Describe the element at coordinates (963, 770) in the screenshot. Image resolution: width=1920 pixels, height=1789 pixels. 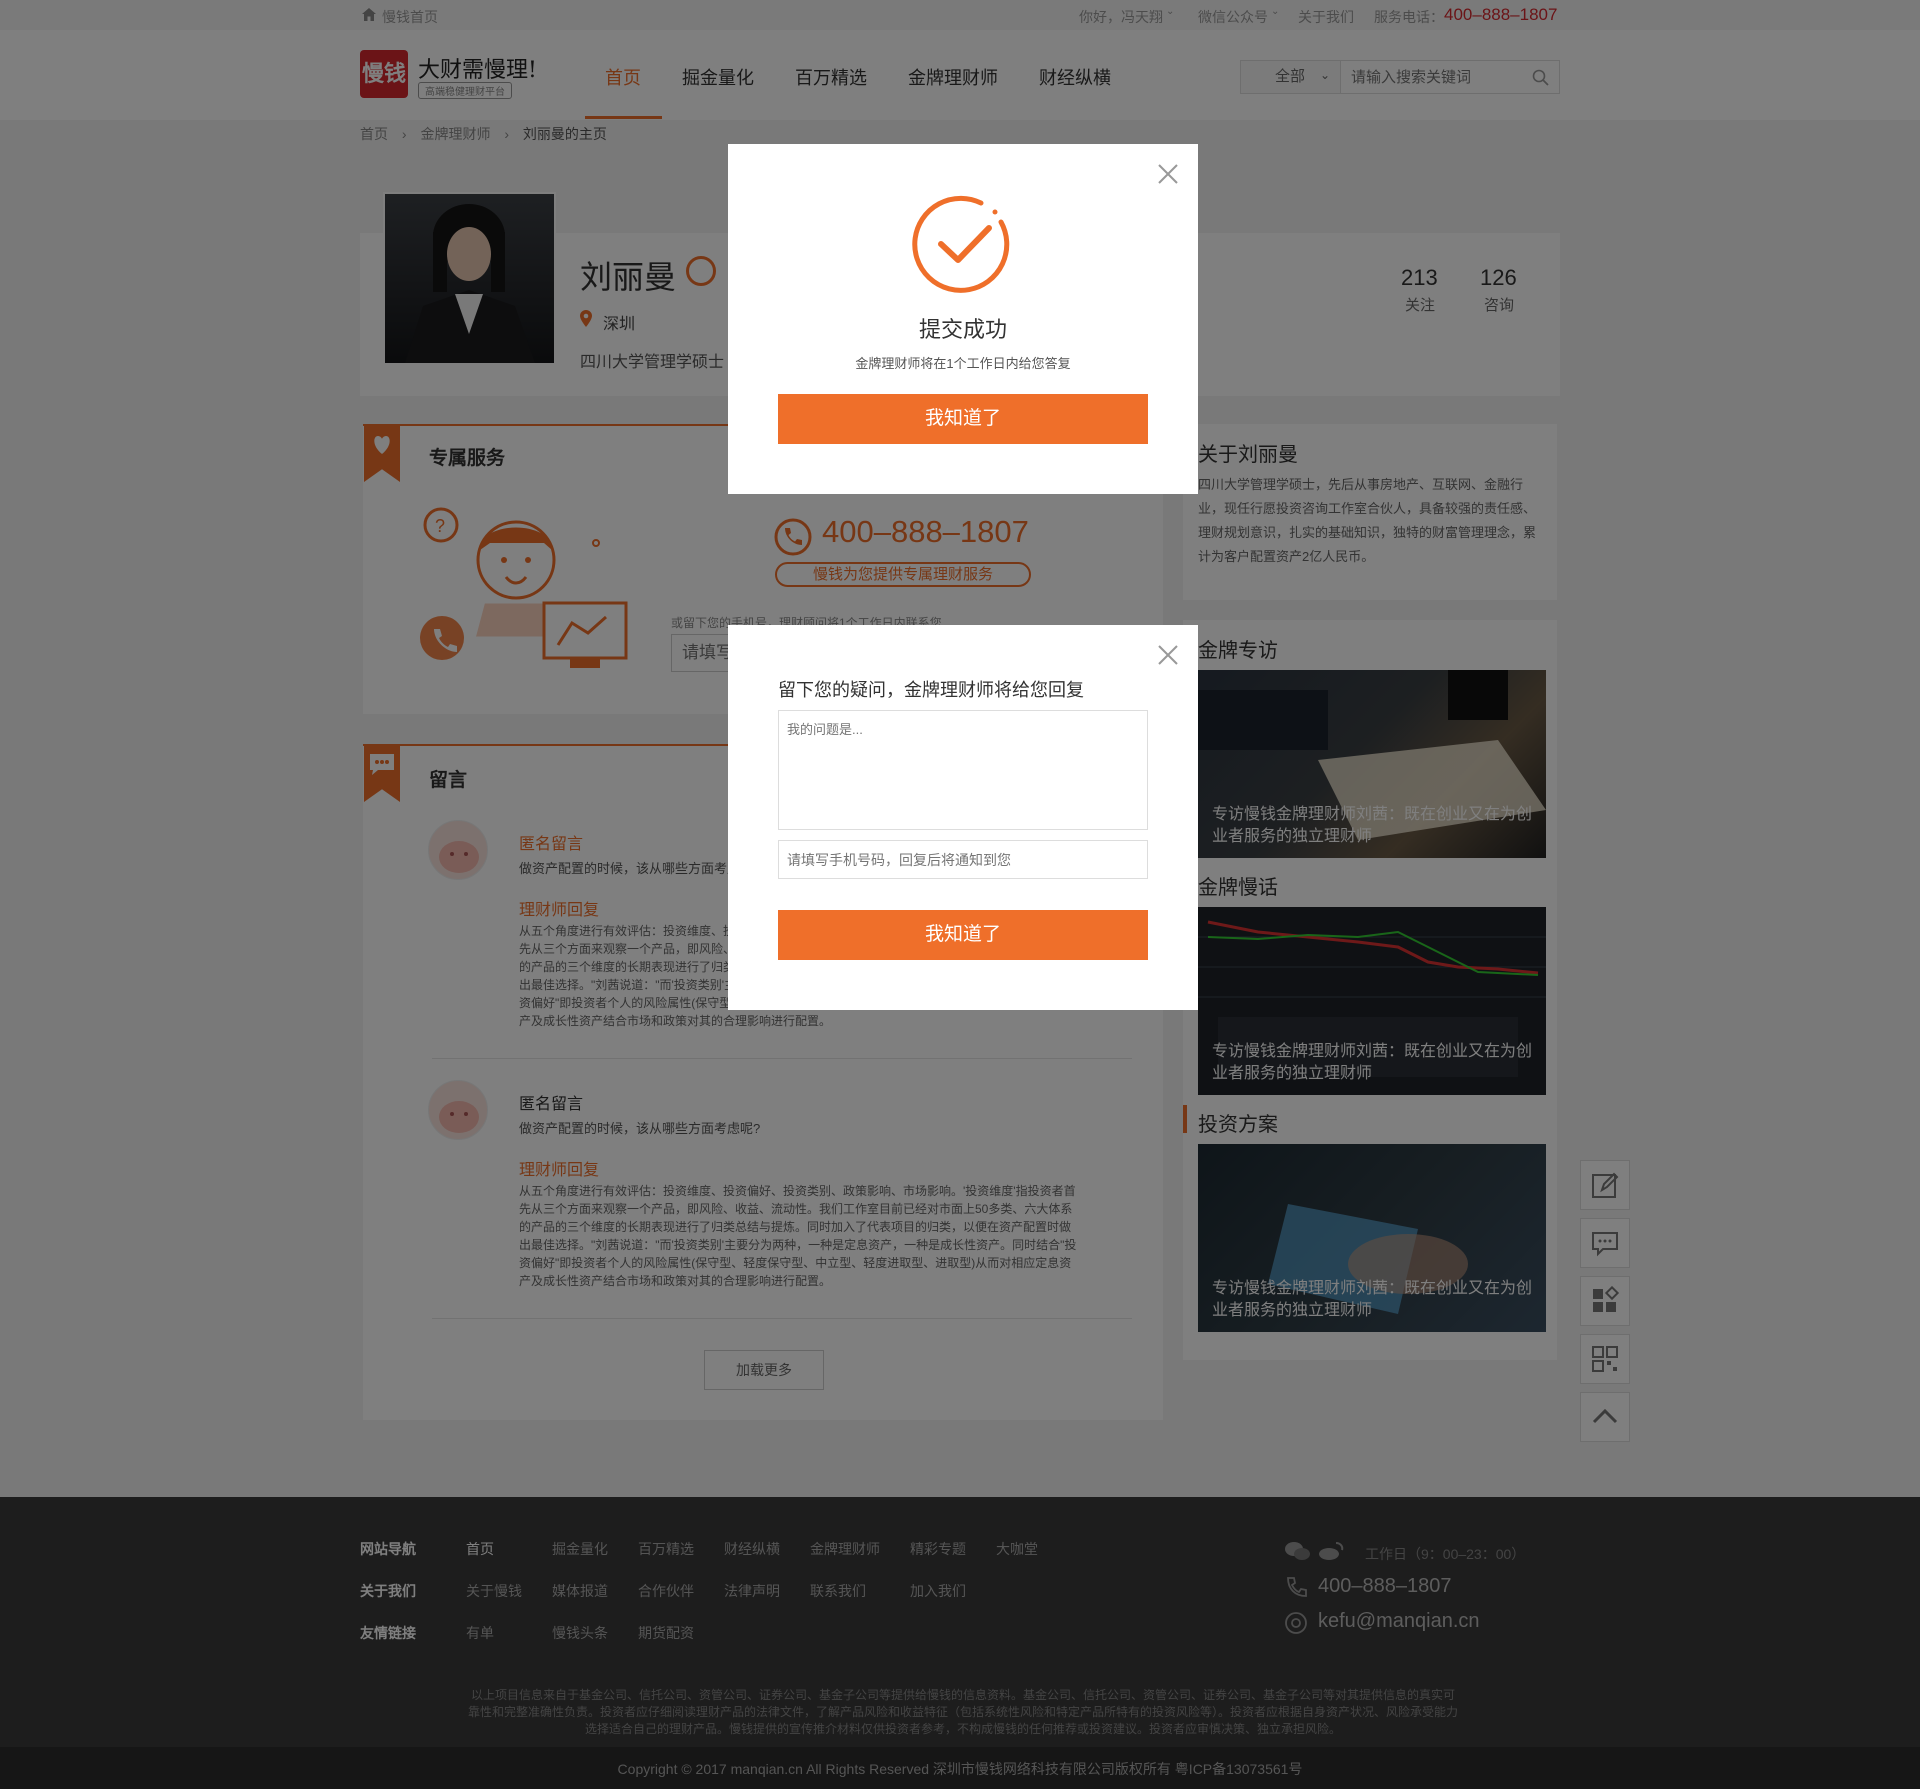
I see `question-textarea` at that location.